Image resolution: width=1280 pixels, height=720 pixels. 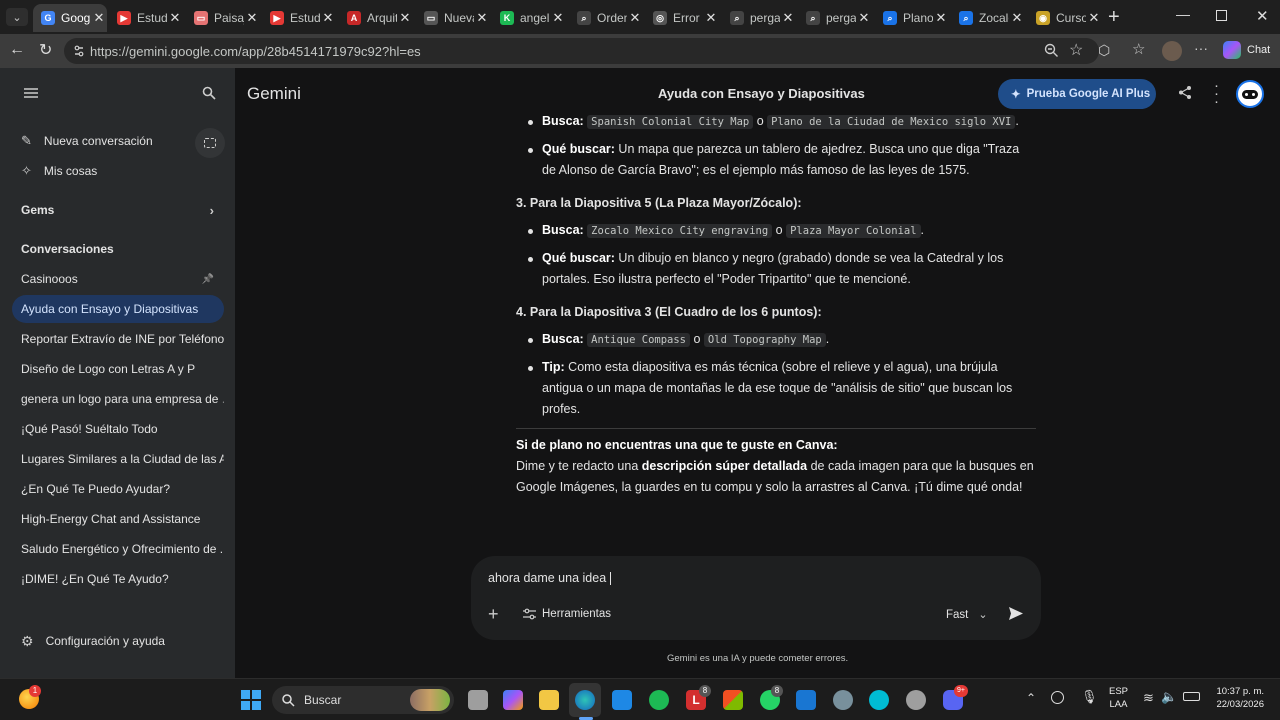 What do you see at coordinates (1250, 94) in the screenshot?
I see `account-avatar` at bounding box center [1250, 94].